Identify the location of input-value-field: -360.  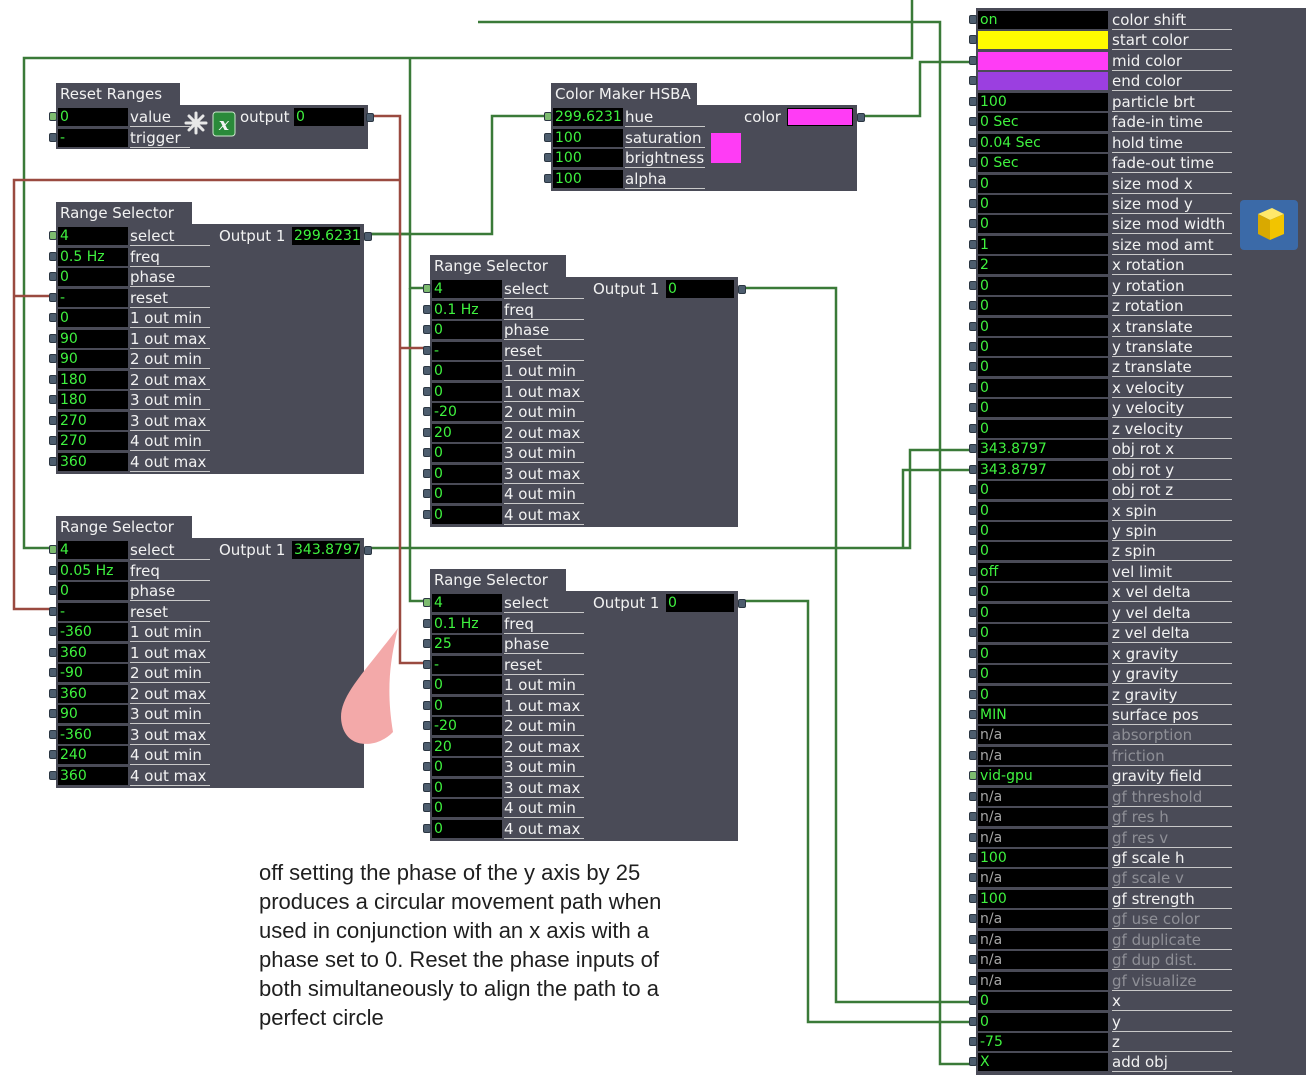
(93, 734).